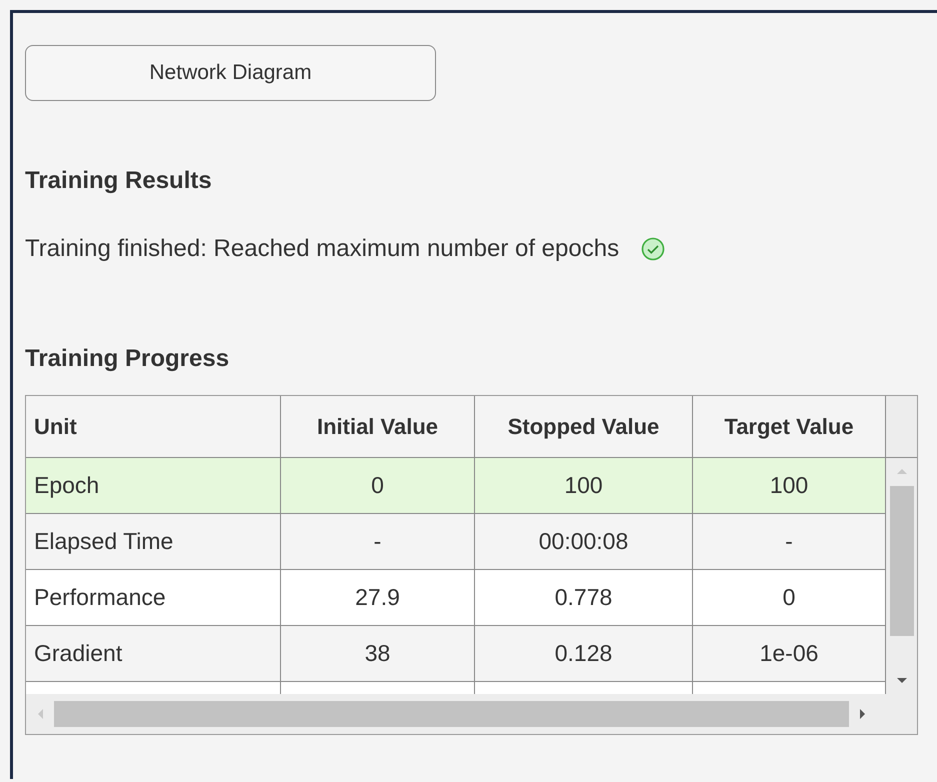 Image resolution: width=937 pixels, height=782 pixels. Describe the element at coordinates (862, 714) in the screenshot. I see `scroll-right-icon` at that location.